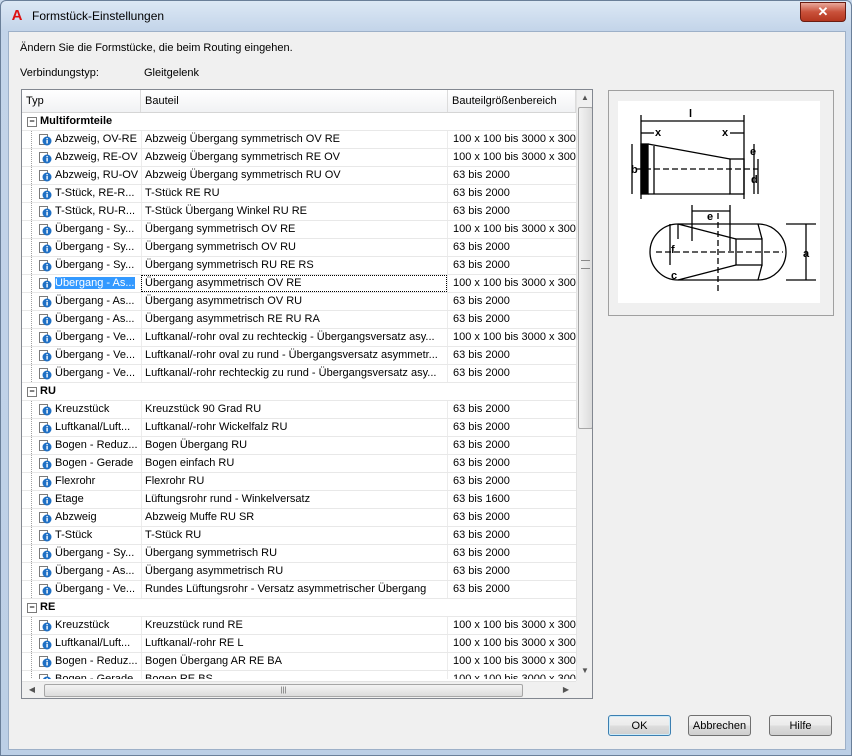  I want to click on scroll-up-arrow-icon: ▲, so click(584, 97).